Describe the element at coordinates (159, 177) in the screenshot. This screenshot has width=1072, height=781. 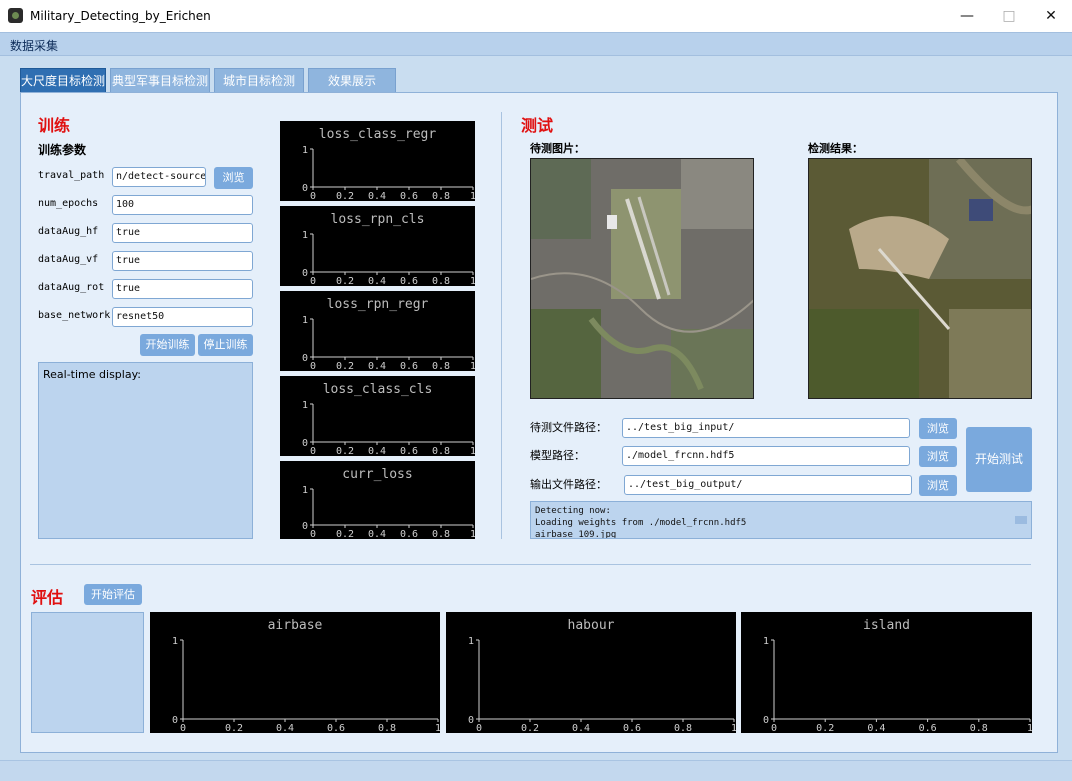
I see `traval-path-input: n/detect-source/` at that location.